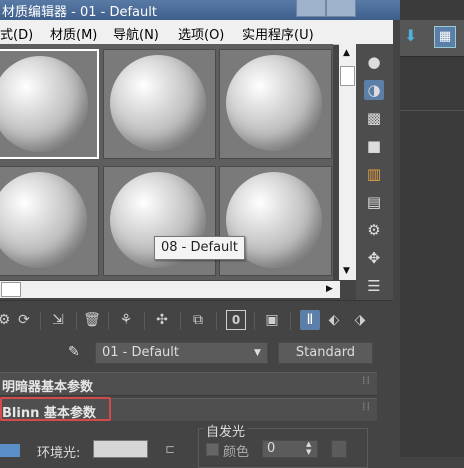 The width and height of the screenshot is (464, 468). What do you see at coordinates (78, 353) in the screenshot?
I see `eyedropper-icon: ✎` at bounding box center [78, 353].